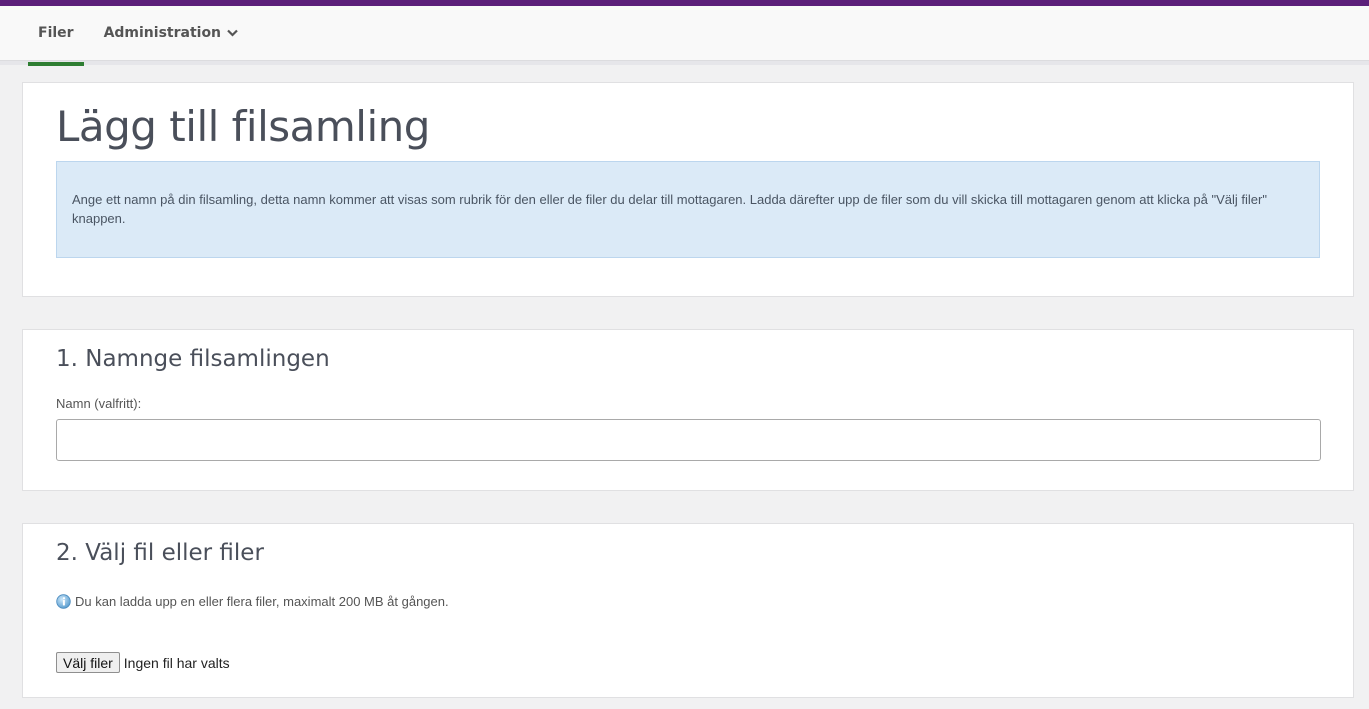  Describe the element at coordinates (160, 553) in the screenshot. I see `section-title-files: 2. Välj fil eller filer` at that location.